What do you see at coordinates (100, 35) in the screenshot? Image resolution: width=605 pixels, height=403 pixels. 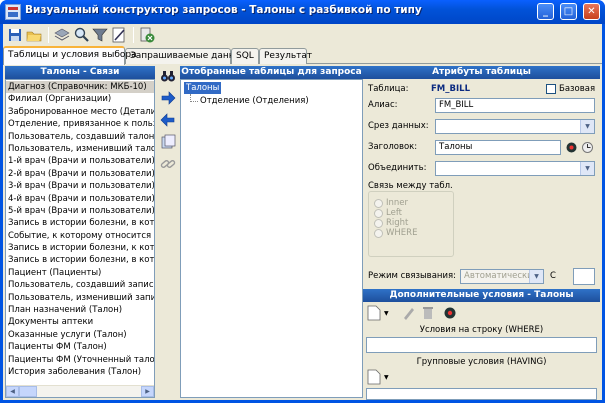 I see `filter-icon` at bounding box center [100, 35].